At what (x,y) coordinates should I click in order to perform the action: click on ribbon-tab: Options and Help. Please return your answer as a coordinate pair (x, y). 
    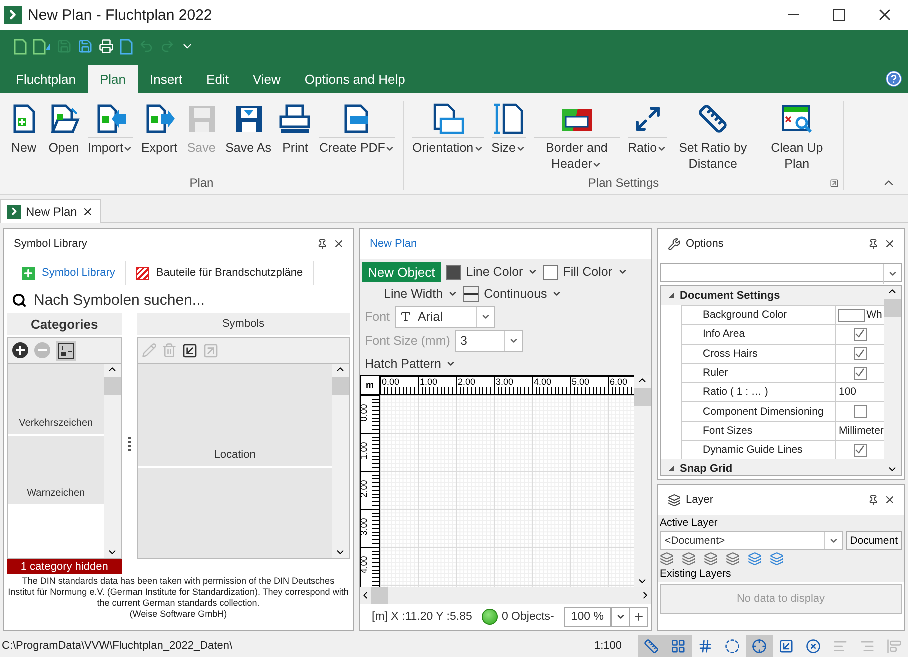
    Looking at the image, I should click on (355, 79).